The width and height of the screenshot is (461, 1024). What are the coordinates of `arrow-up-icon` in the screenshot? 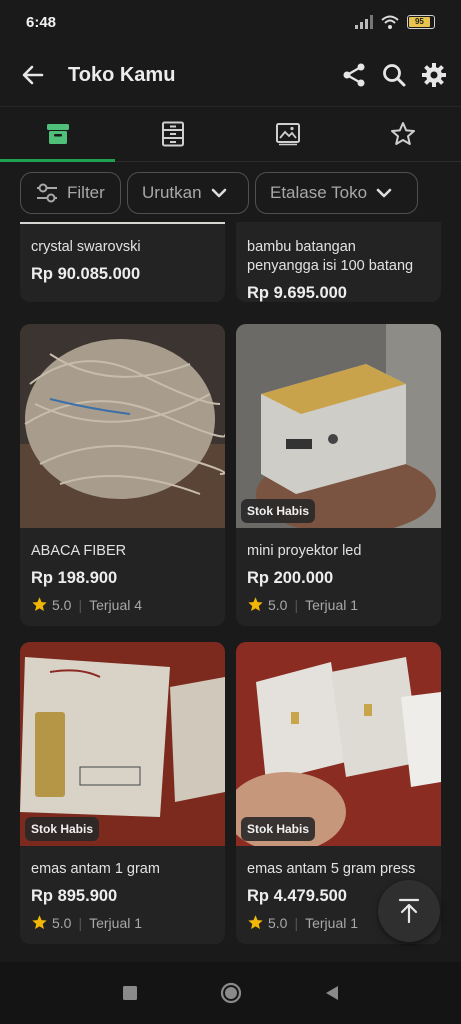 It's located at (409, 911).